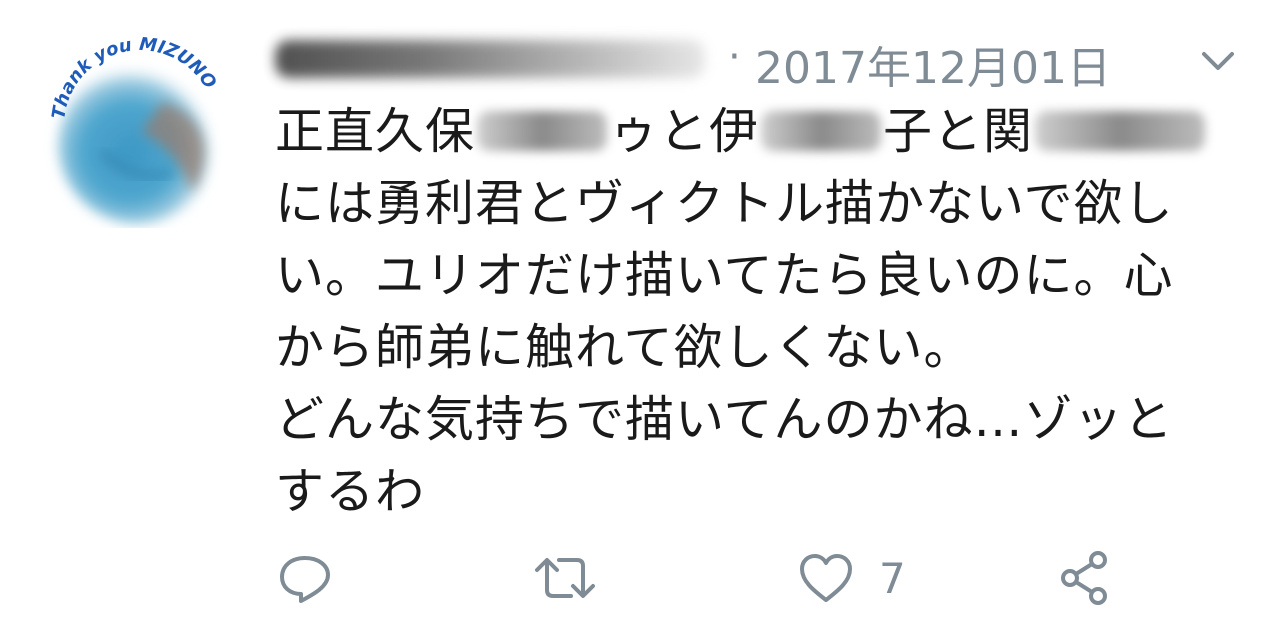  Describe the element at coordinates (1218, 61) in the screenshot. I see `chevron-down-icon` at that location.